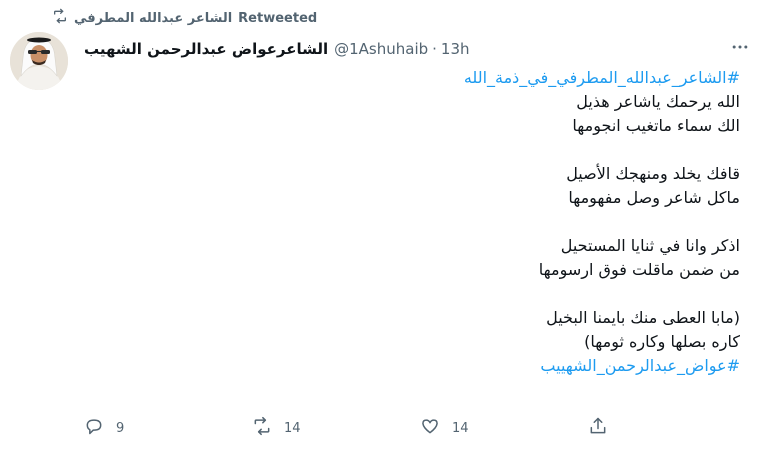 The height and width of the screenshot is (455, 768). What do you see at coordinates (206, 49) in the screenshot?
I see `author-name: الشاعرعواض عبدالرحمن الشهيب` at bounding box center [206, 49].